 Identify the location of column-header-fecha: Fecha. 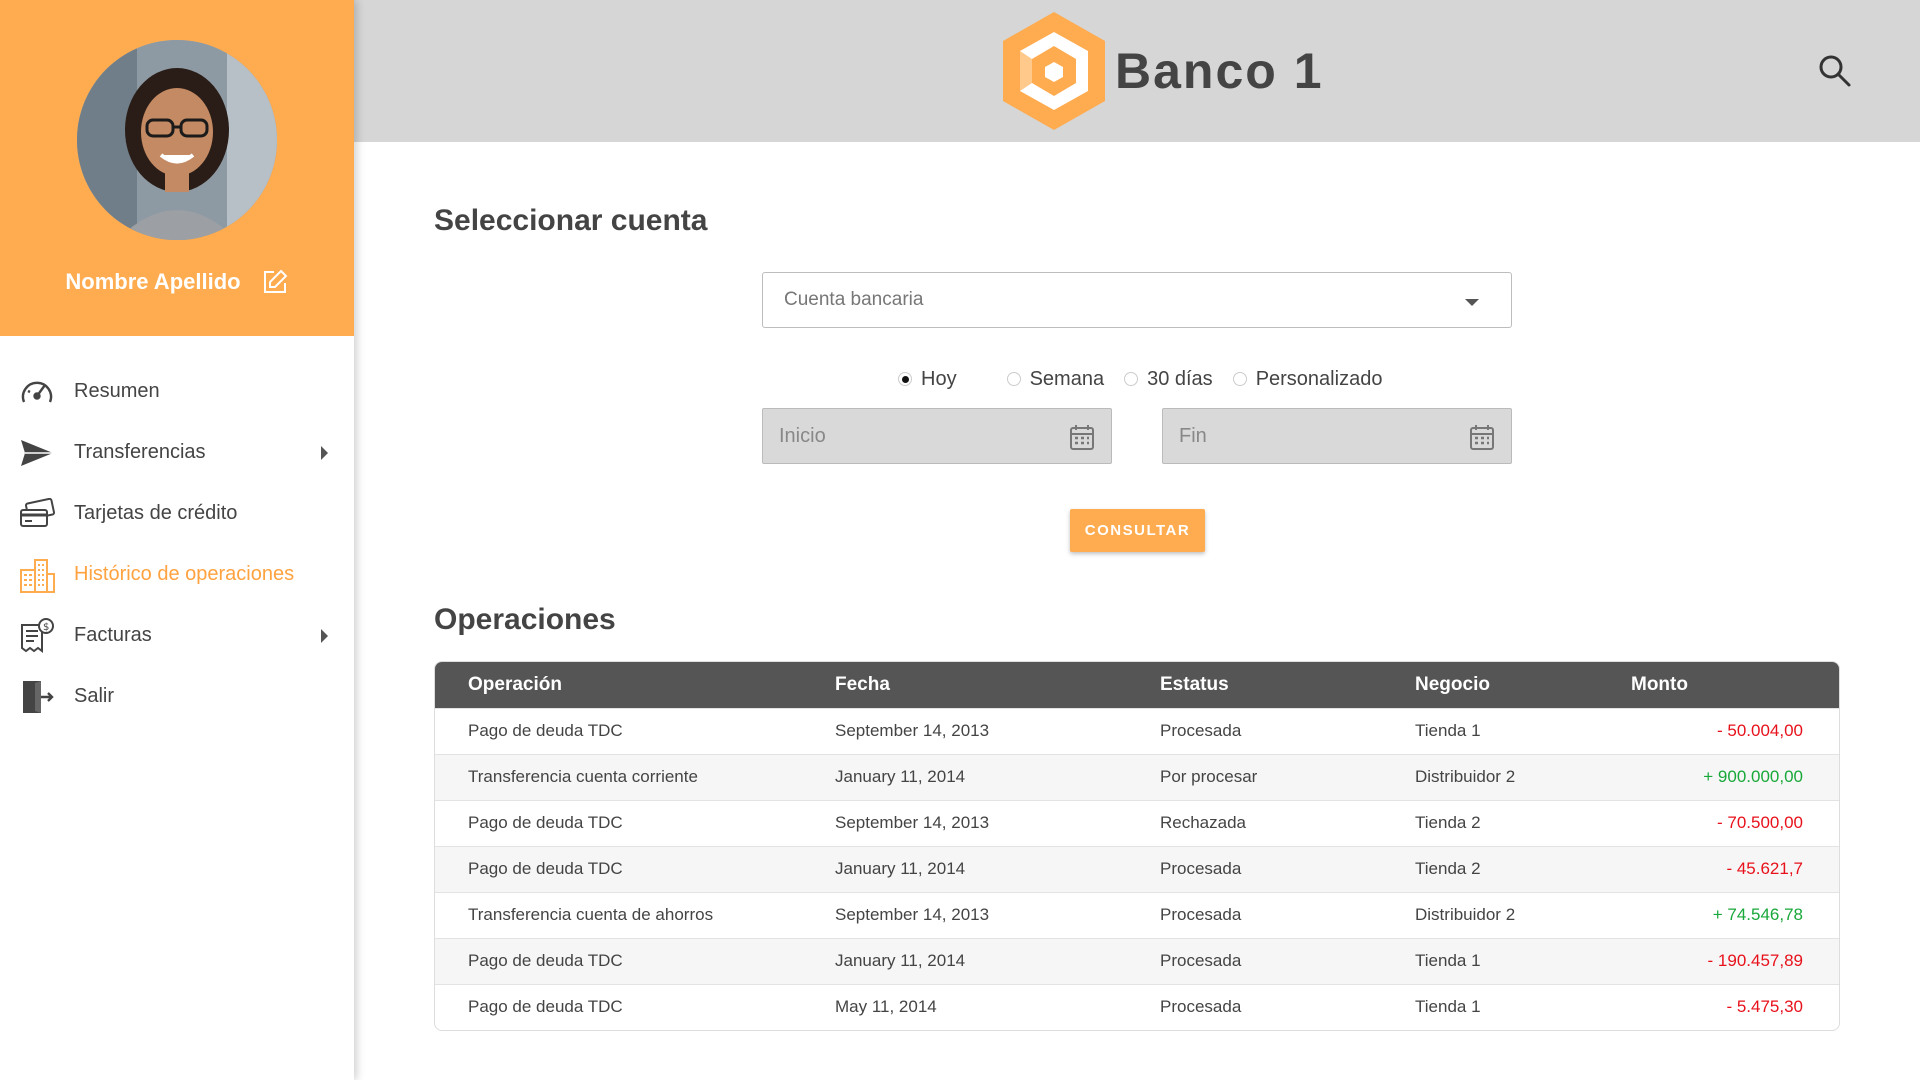
(997, 685).